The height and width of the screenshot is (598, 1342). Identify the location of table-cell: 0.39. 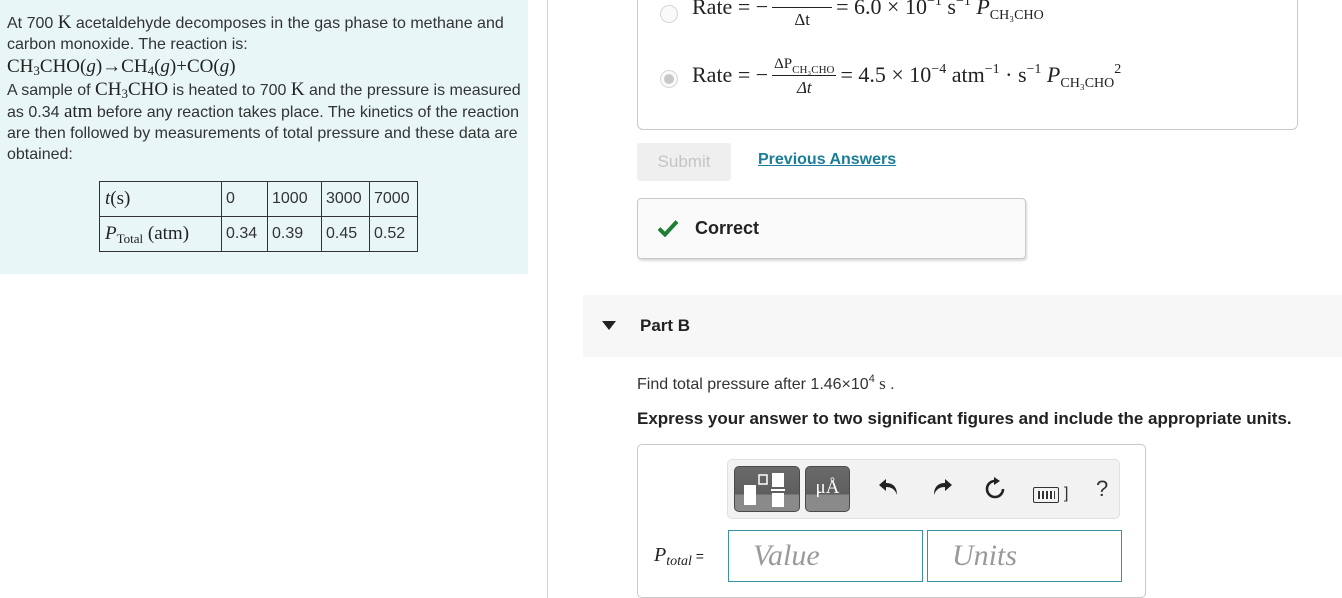
(294, 234).